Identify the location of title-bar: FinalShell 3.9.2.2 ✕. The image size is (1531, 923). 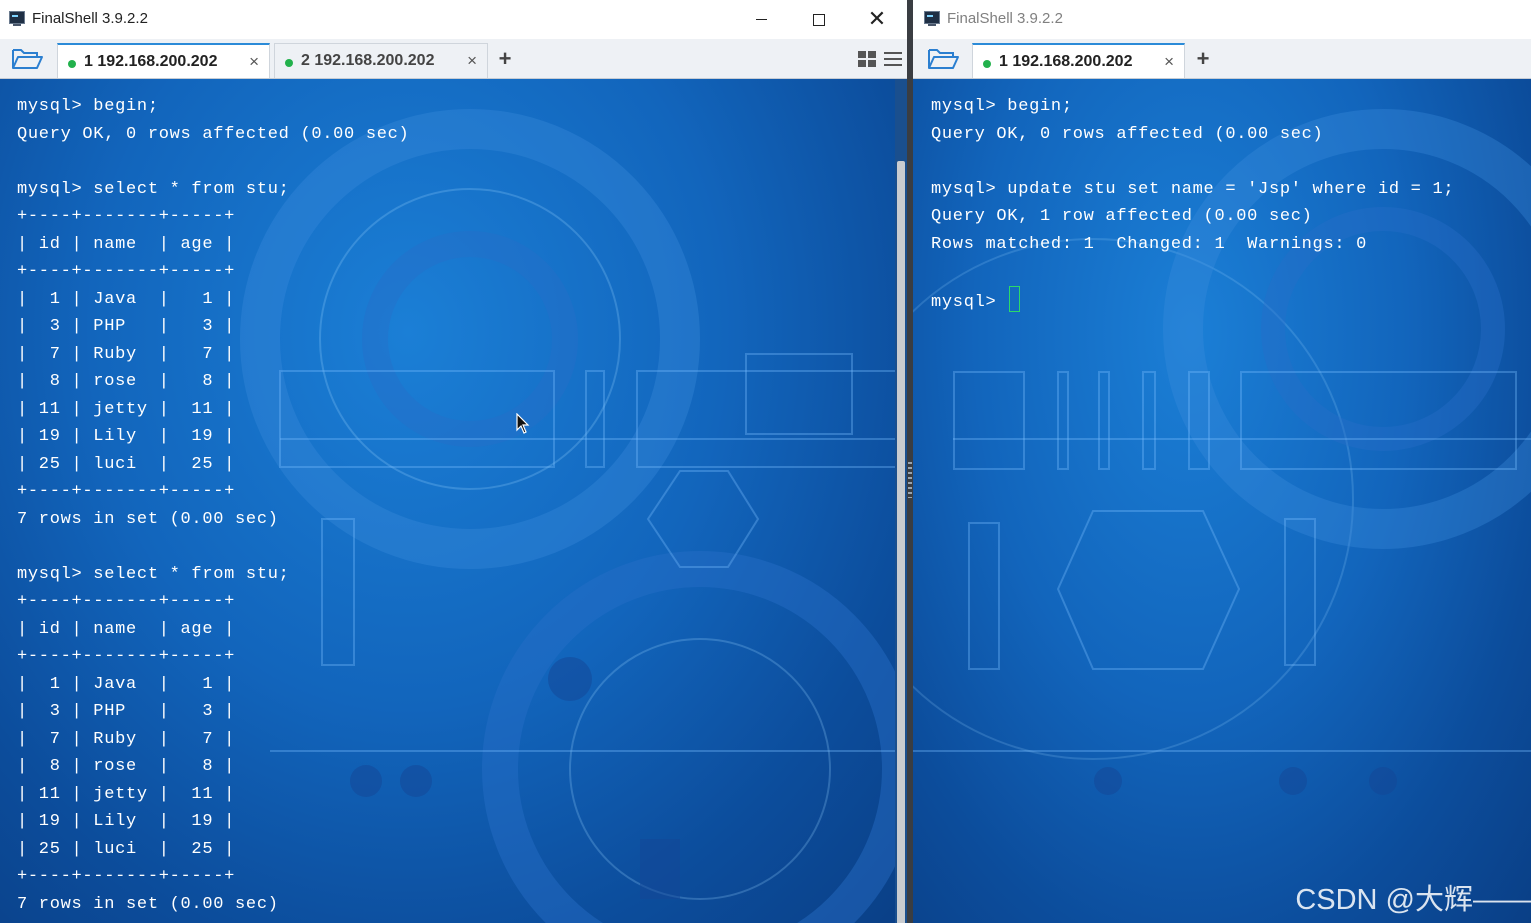
(453, 19).